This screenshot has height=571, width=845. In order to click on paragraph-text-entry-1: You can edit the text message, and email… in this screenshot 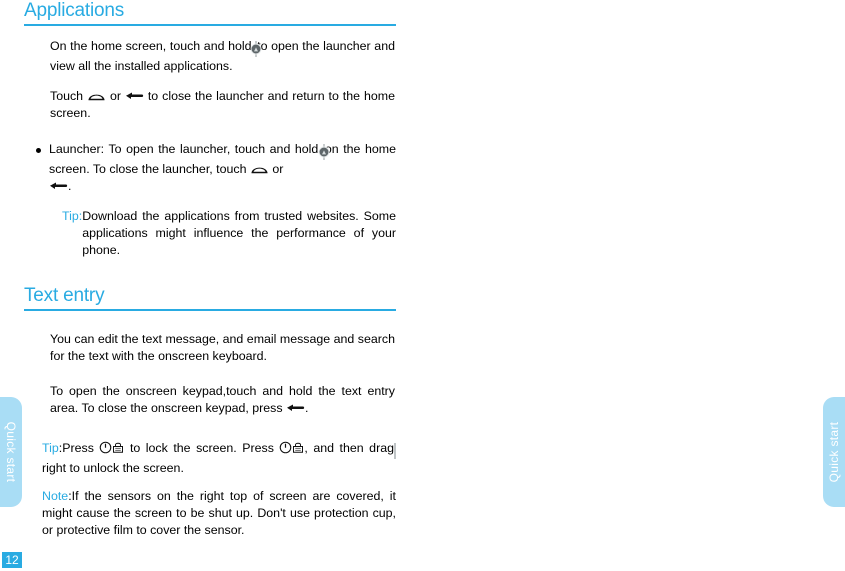, I will do `click(222, 347)`.